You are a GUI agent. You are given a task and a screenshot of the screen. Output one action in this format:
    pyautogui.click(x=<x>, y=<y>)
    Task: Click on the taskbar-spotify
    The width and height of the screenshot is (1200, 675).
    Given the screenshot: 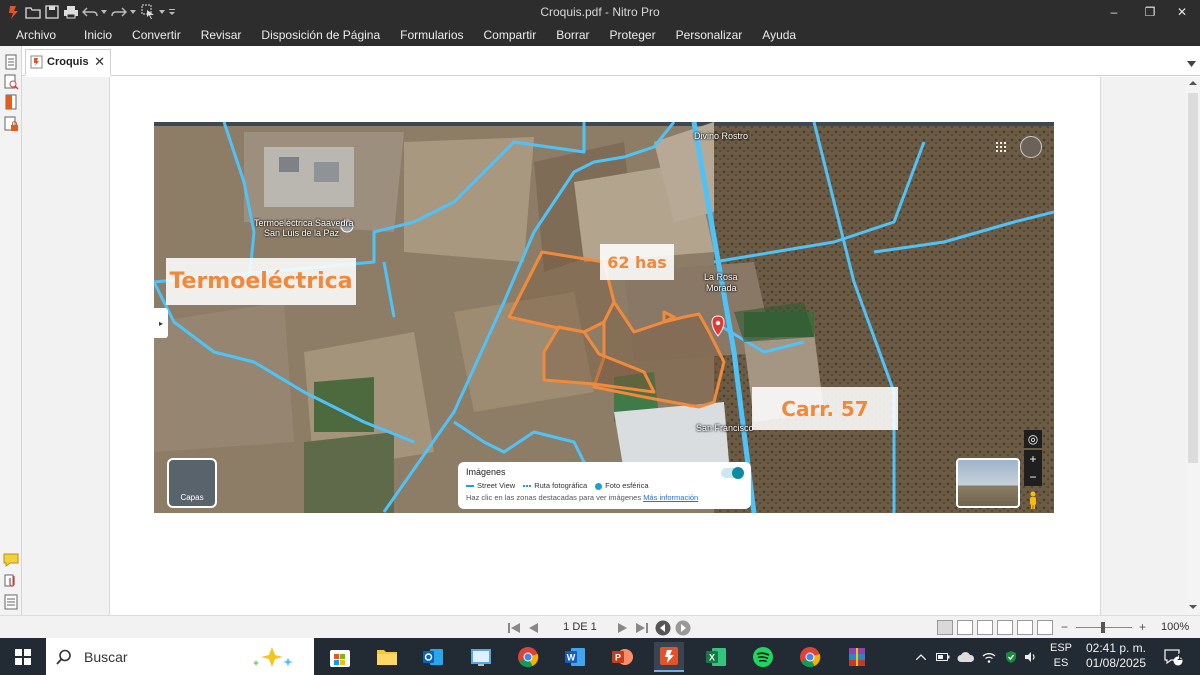 What is the action you would take?
    pyautogui.click(x=763, y=657)
    